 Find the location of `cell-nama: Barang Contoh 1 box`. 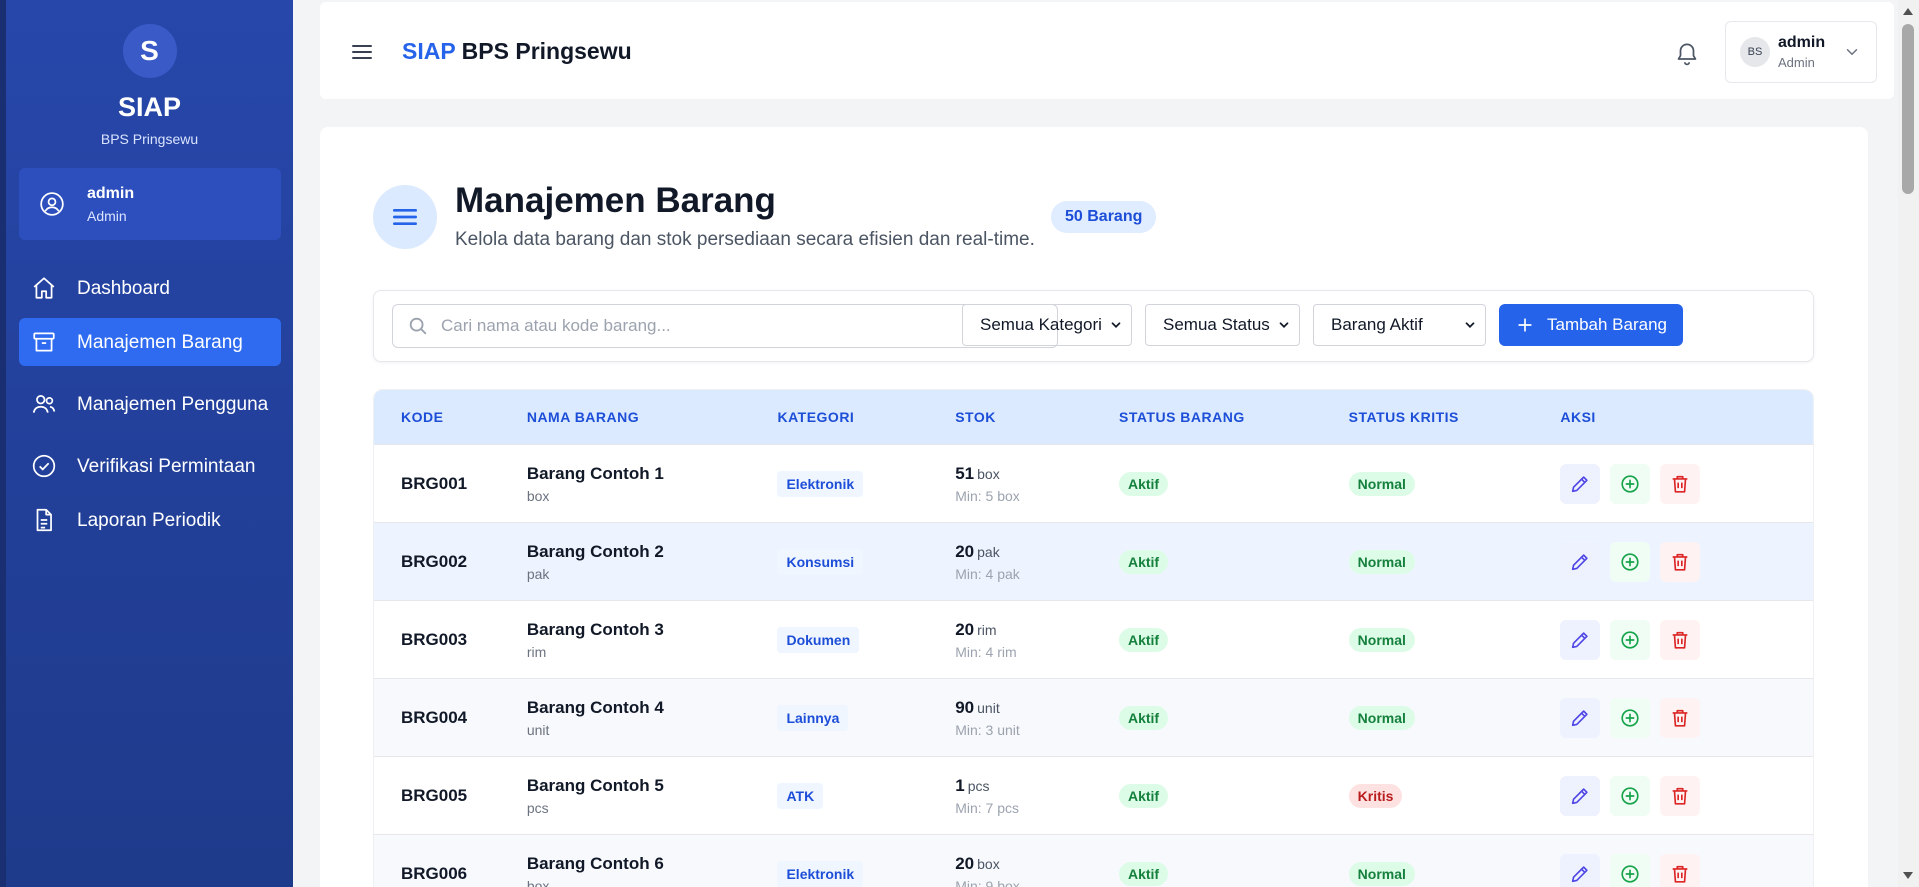

cell-nama: Barang Contoh 1 box is located at coordinates (652, 484).